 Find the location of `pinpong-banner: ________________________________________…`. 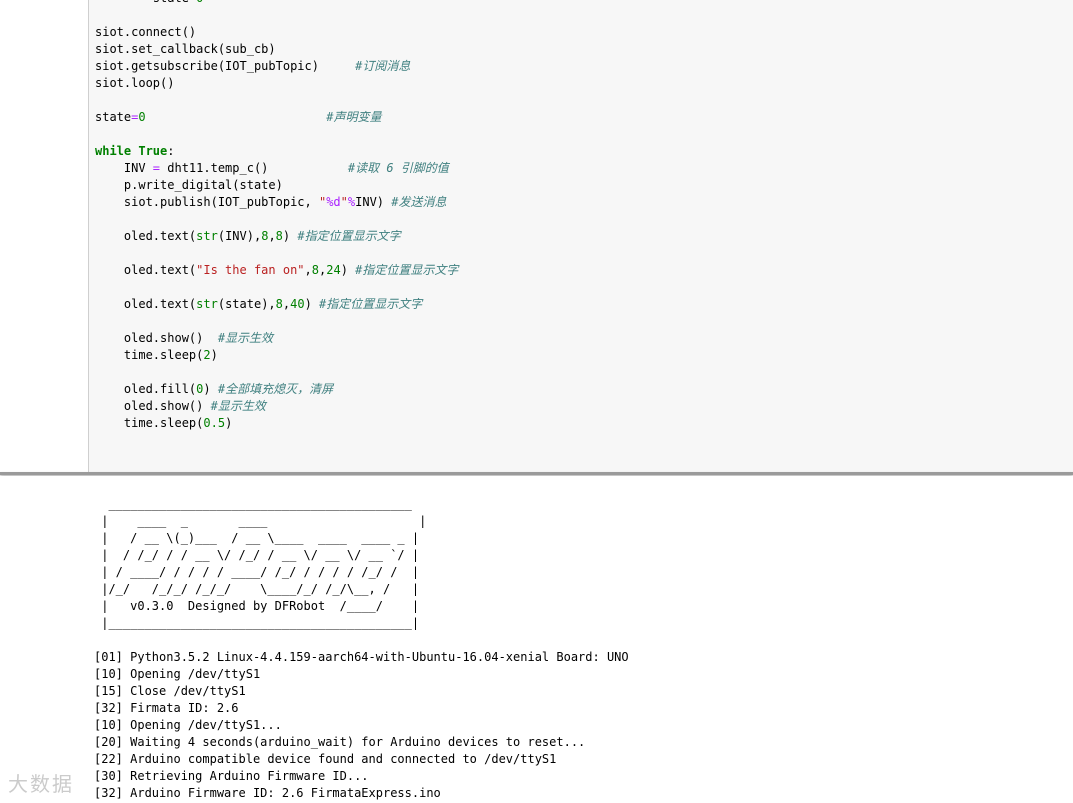

pinpong-banner: ________________________________________… is located at coordinates (264, 563).